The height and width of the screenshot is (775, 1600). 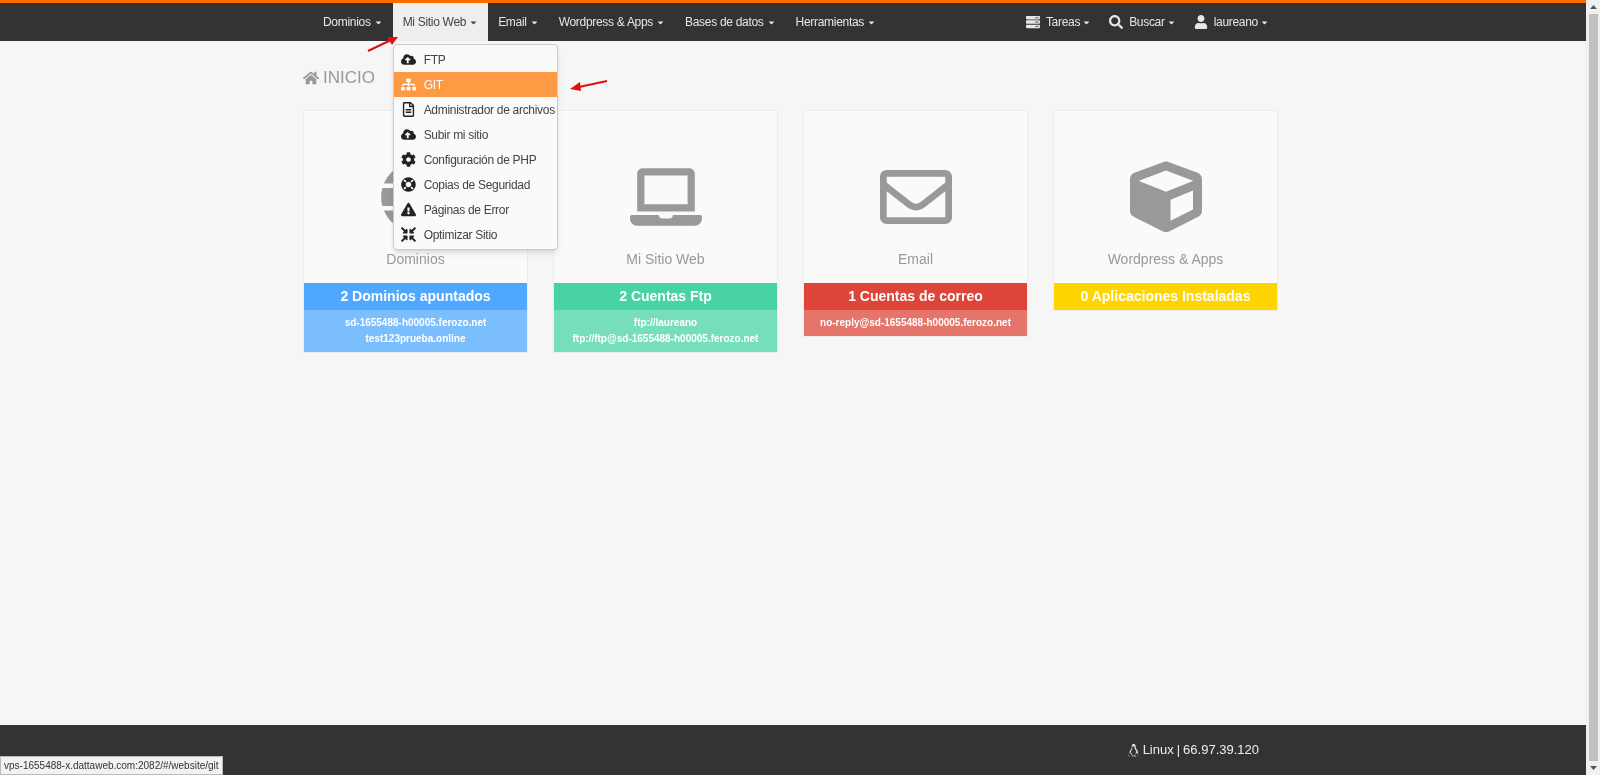 I want to click on card-header: 2 Cuentas Ftp, so click(x=665, y=296).